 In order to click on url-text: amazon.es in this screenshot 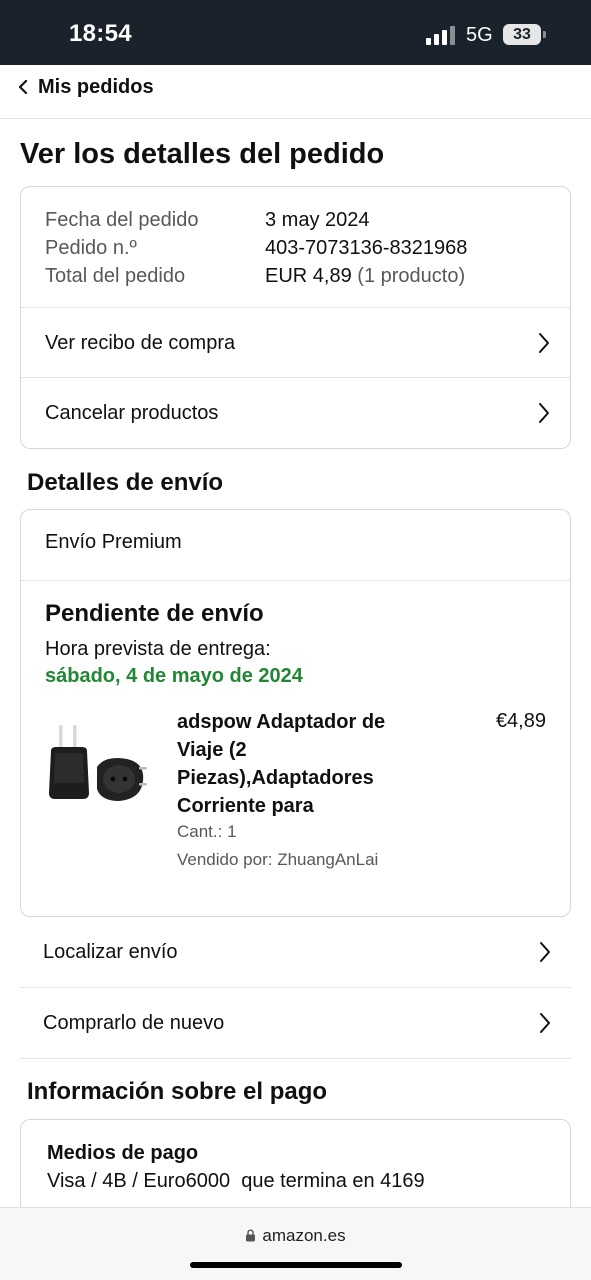, I will do `click(304, 1235)`.